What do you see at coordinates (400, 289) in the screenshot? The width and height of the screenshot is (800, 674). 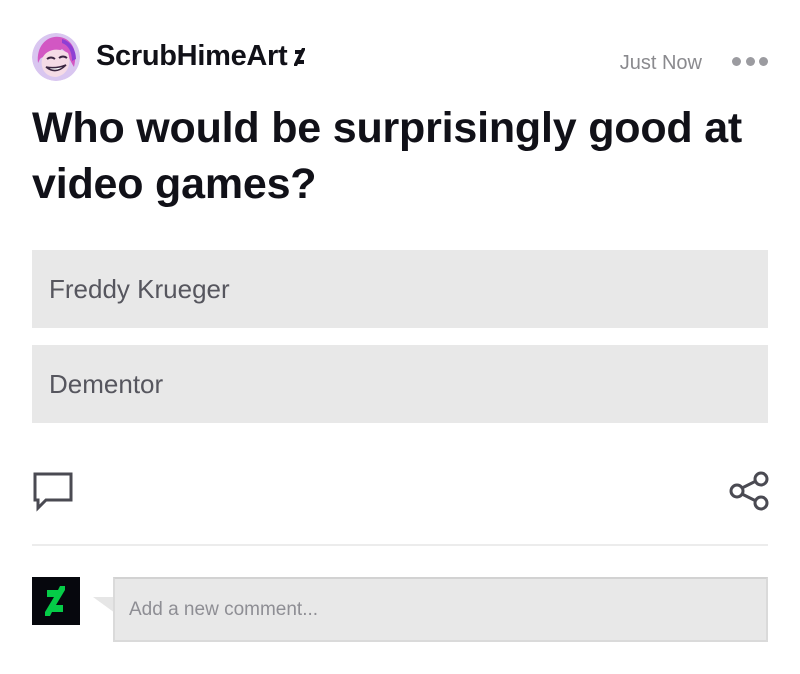 I see `poll-option-1: Freddy Krueger` at bounding box center [400, 289].